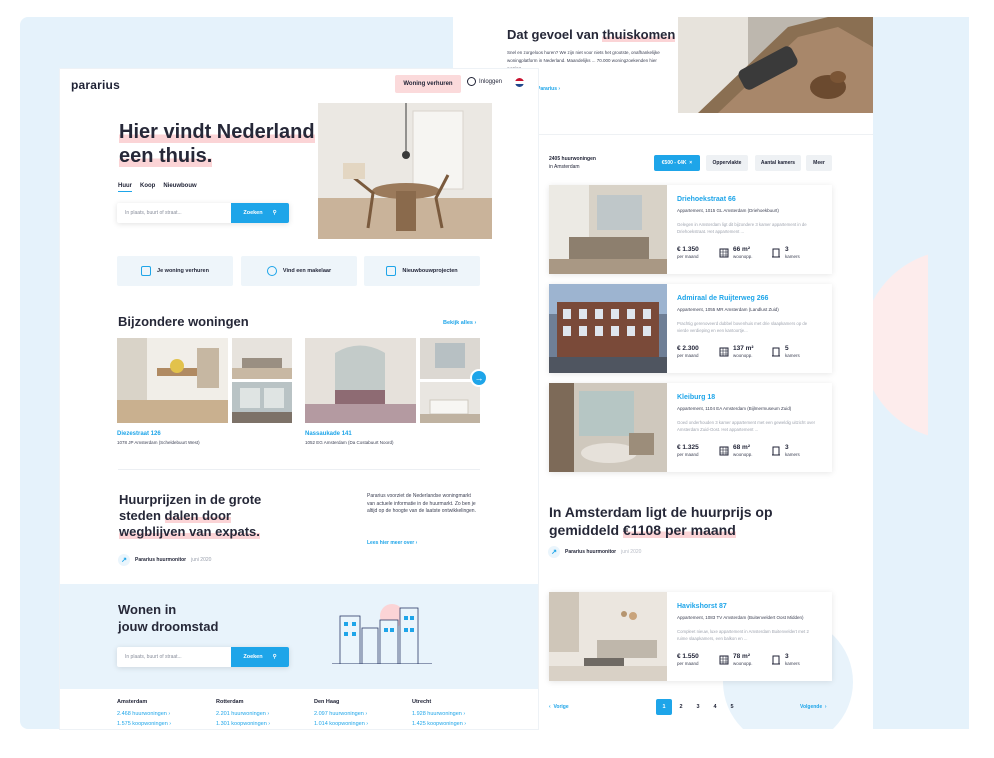 This screenshot has height=758, width=994. I want to click on city-name: Utrecht, so click(439, 702).